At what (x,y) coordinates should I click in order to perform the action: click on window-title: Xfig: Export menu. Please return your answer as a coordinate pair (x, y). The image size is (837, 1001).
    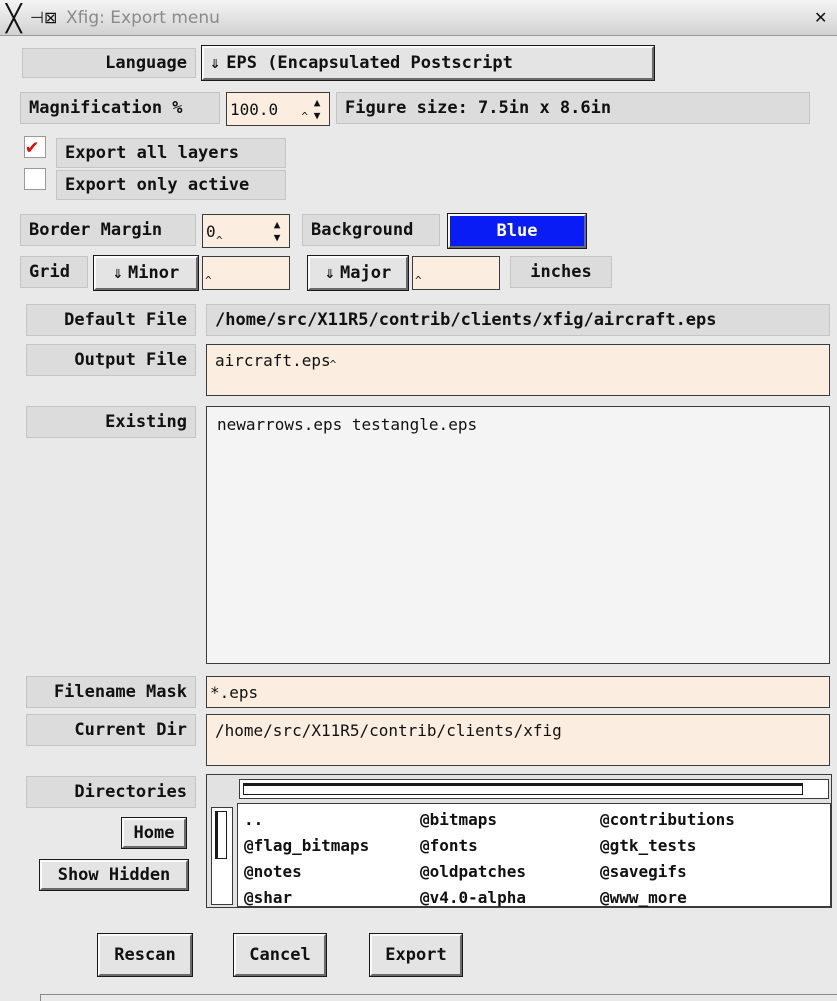
    Looking at the image, I should click on (143, 18).